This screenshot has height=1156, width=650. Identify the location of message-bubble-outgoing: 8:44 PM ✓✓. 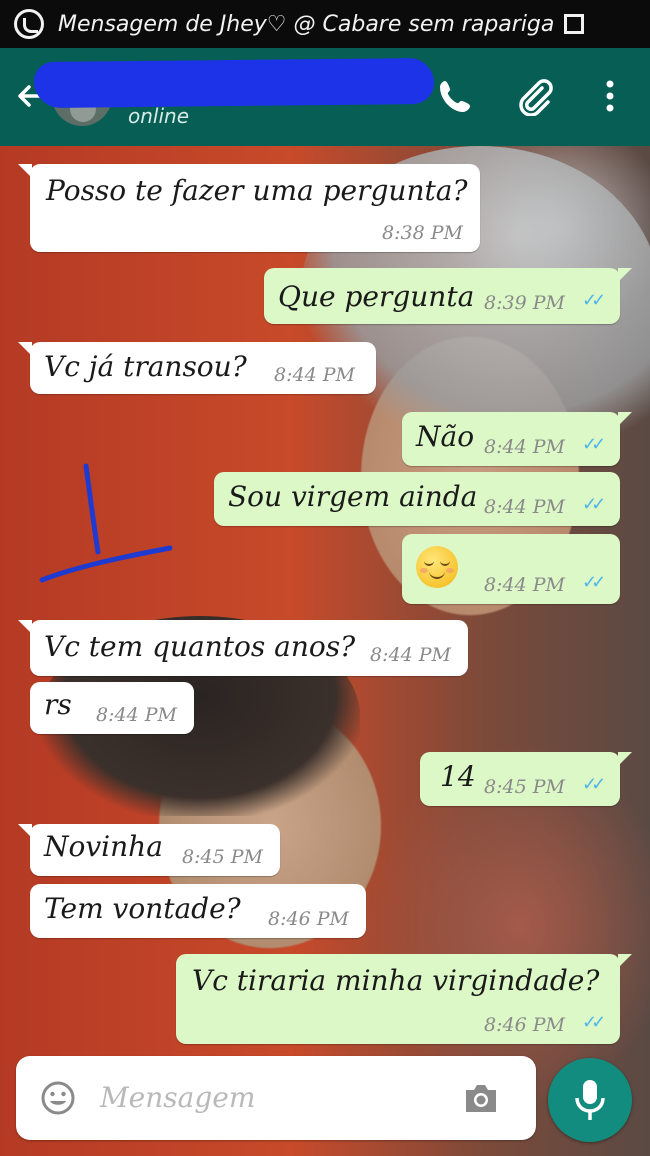
(511, 569).